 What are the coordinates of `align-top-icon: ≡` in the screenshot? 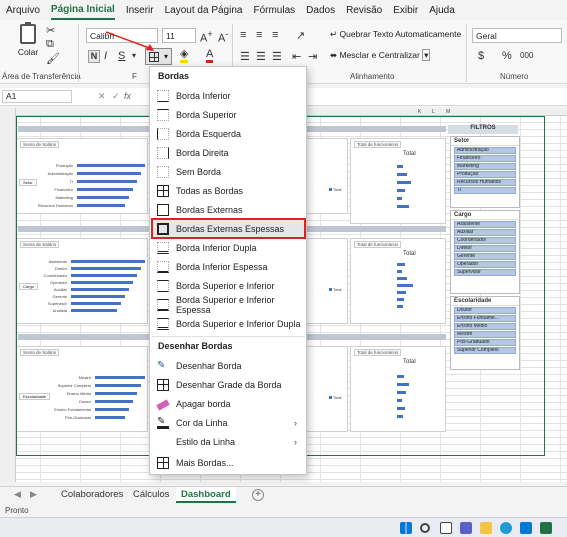 It's located at (243, 35).